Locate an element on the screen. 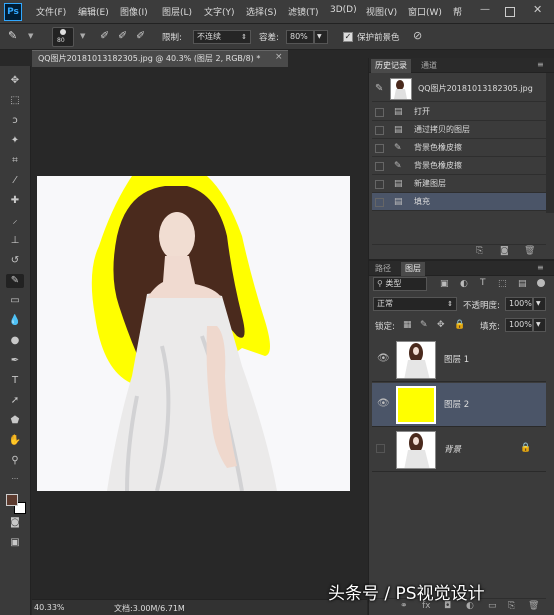  new-document-from-state-icon: ⎘ is located at coordinates (479, 251).